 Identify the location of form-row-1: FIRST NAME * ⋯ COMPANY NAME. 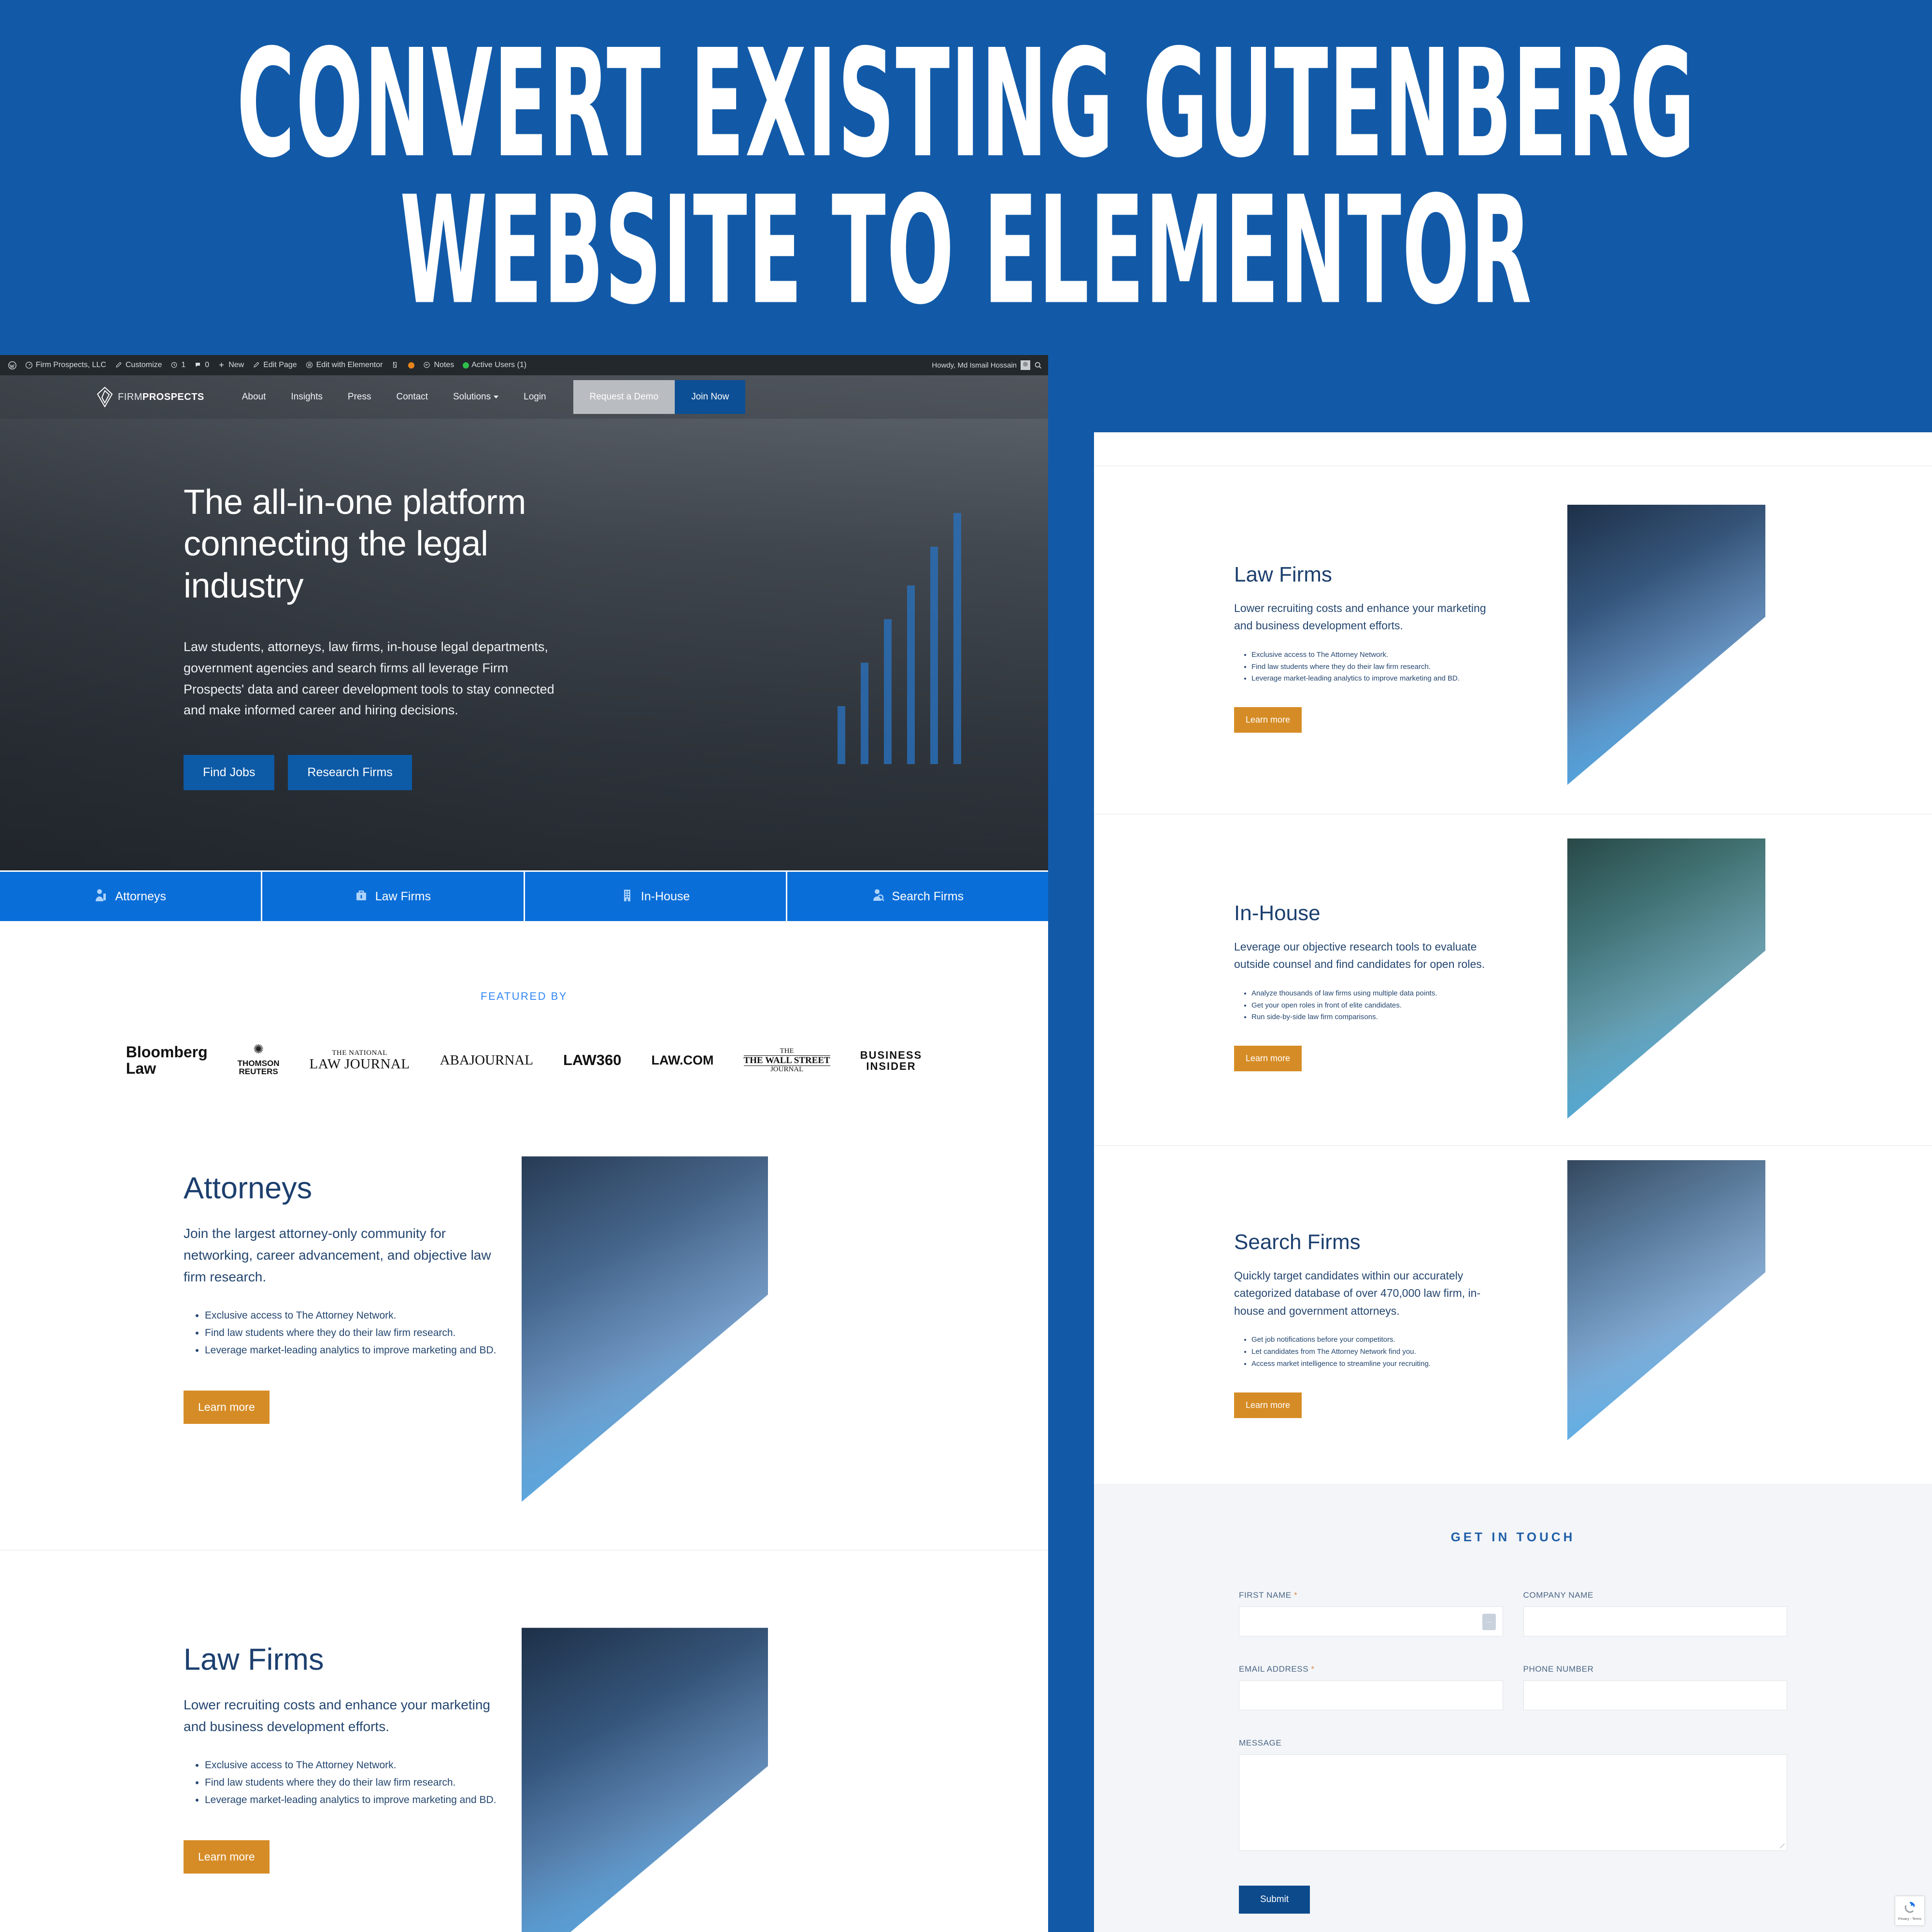
(1513, 1613).